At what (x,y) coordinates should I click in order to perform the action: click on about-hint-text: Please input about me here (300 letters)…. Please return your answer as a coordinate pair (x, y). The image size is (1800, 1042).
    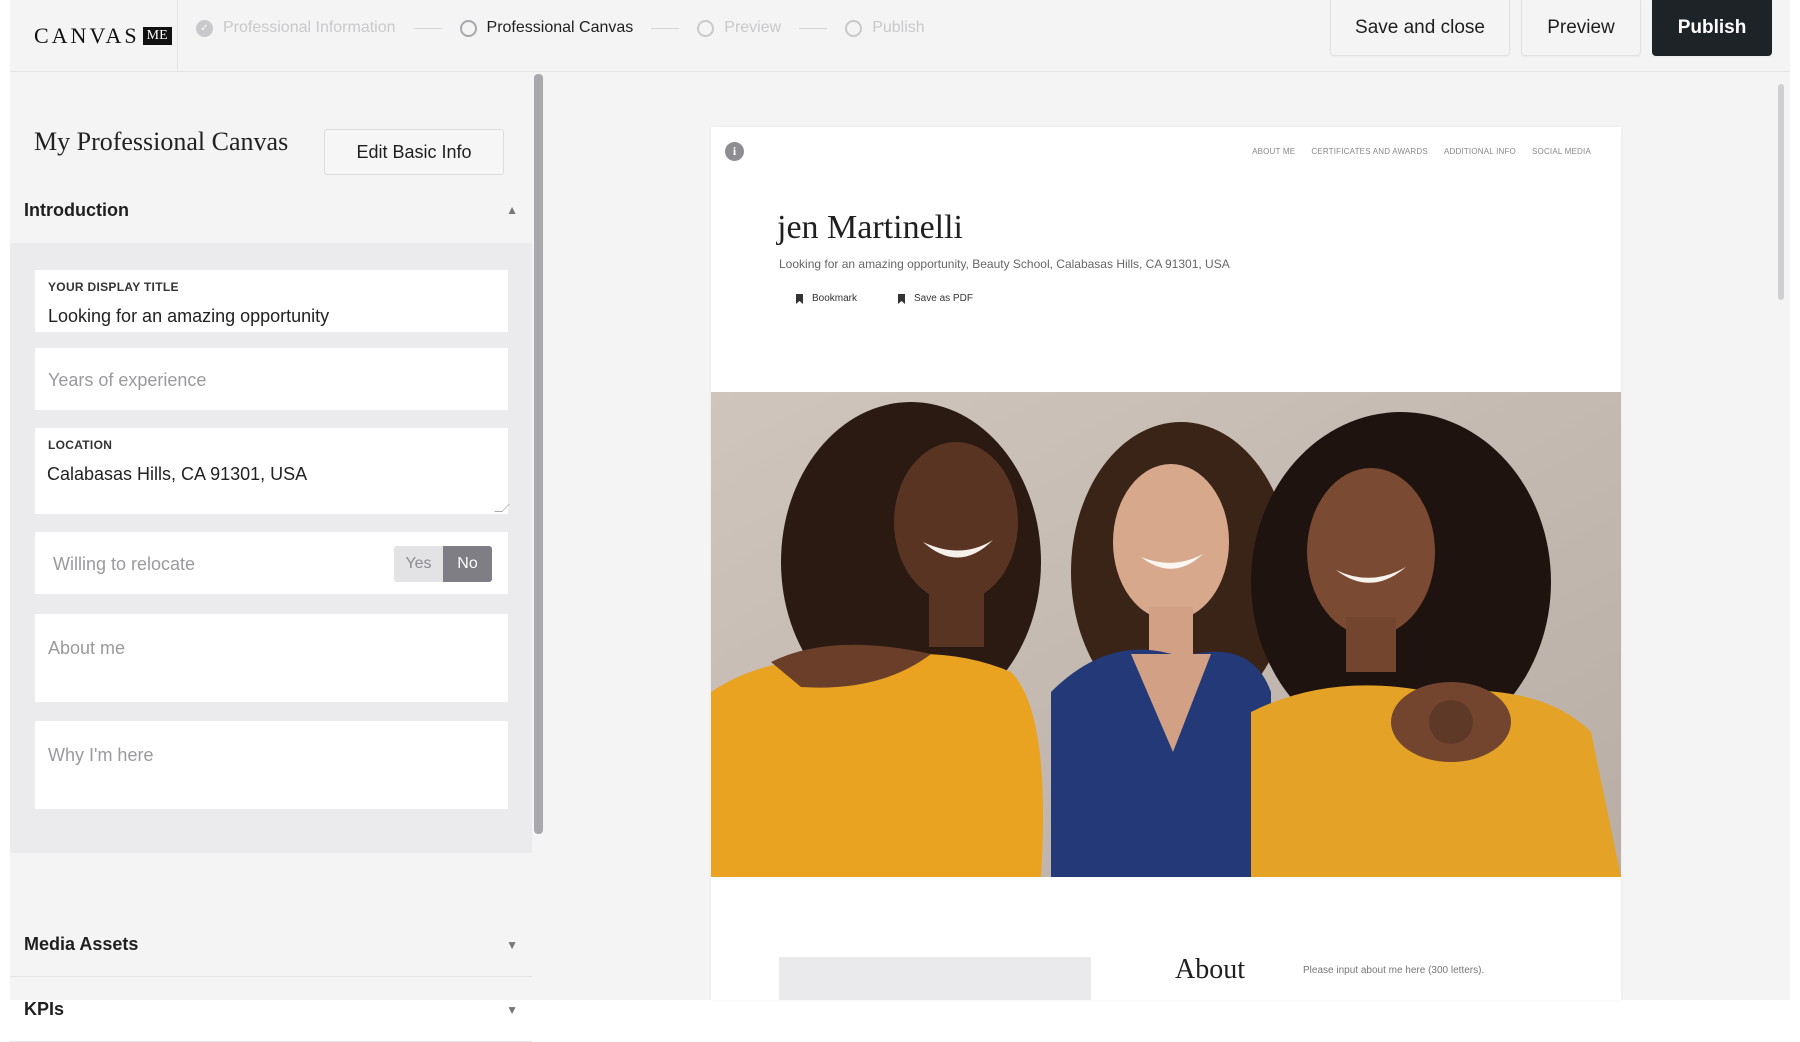
    Looking at the image, I should click on (1394, 970).